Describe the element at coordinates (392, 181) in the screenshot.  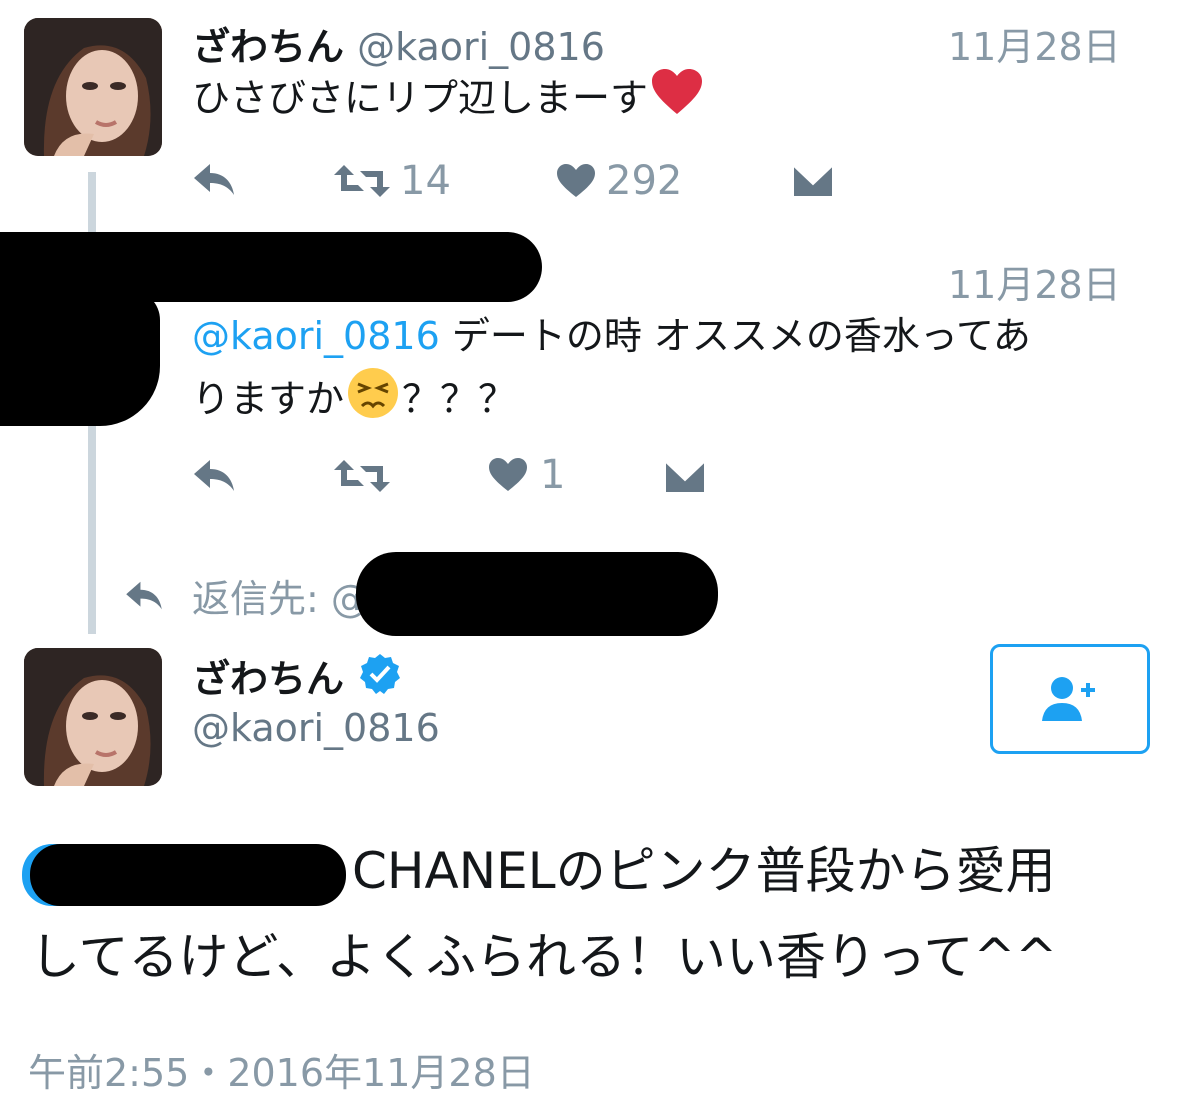
I see `retweet-button: 14` at that location.